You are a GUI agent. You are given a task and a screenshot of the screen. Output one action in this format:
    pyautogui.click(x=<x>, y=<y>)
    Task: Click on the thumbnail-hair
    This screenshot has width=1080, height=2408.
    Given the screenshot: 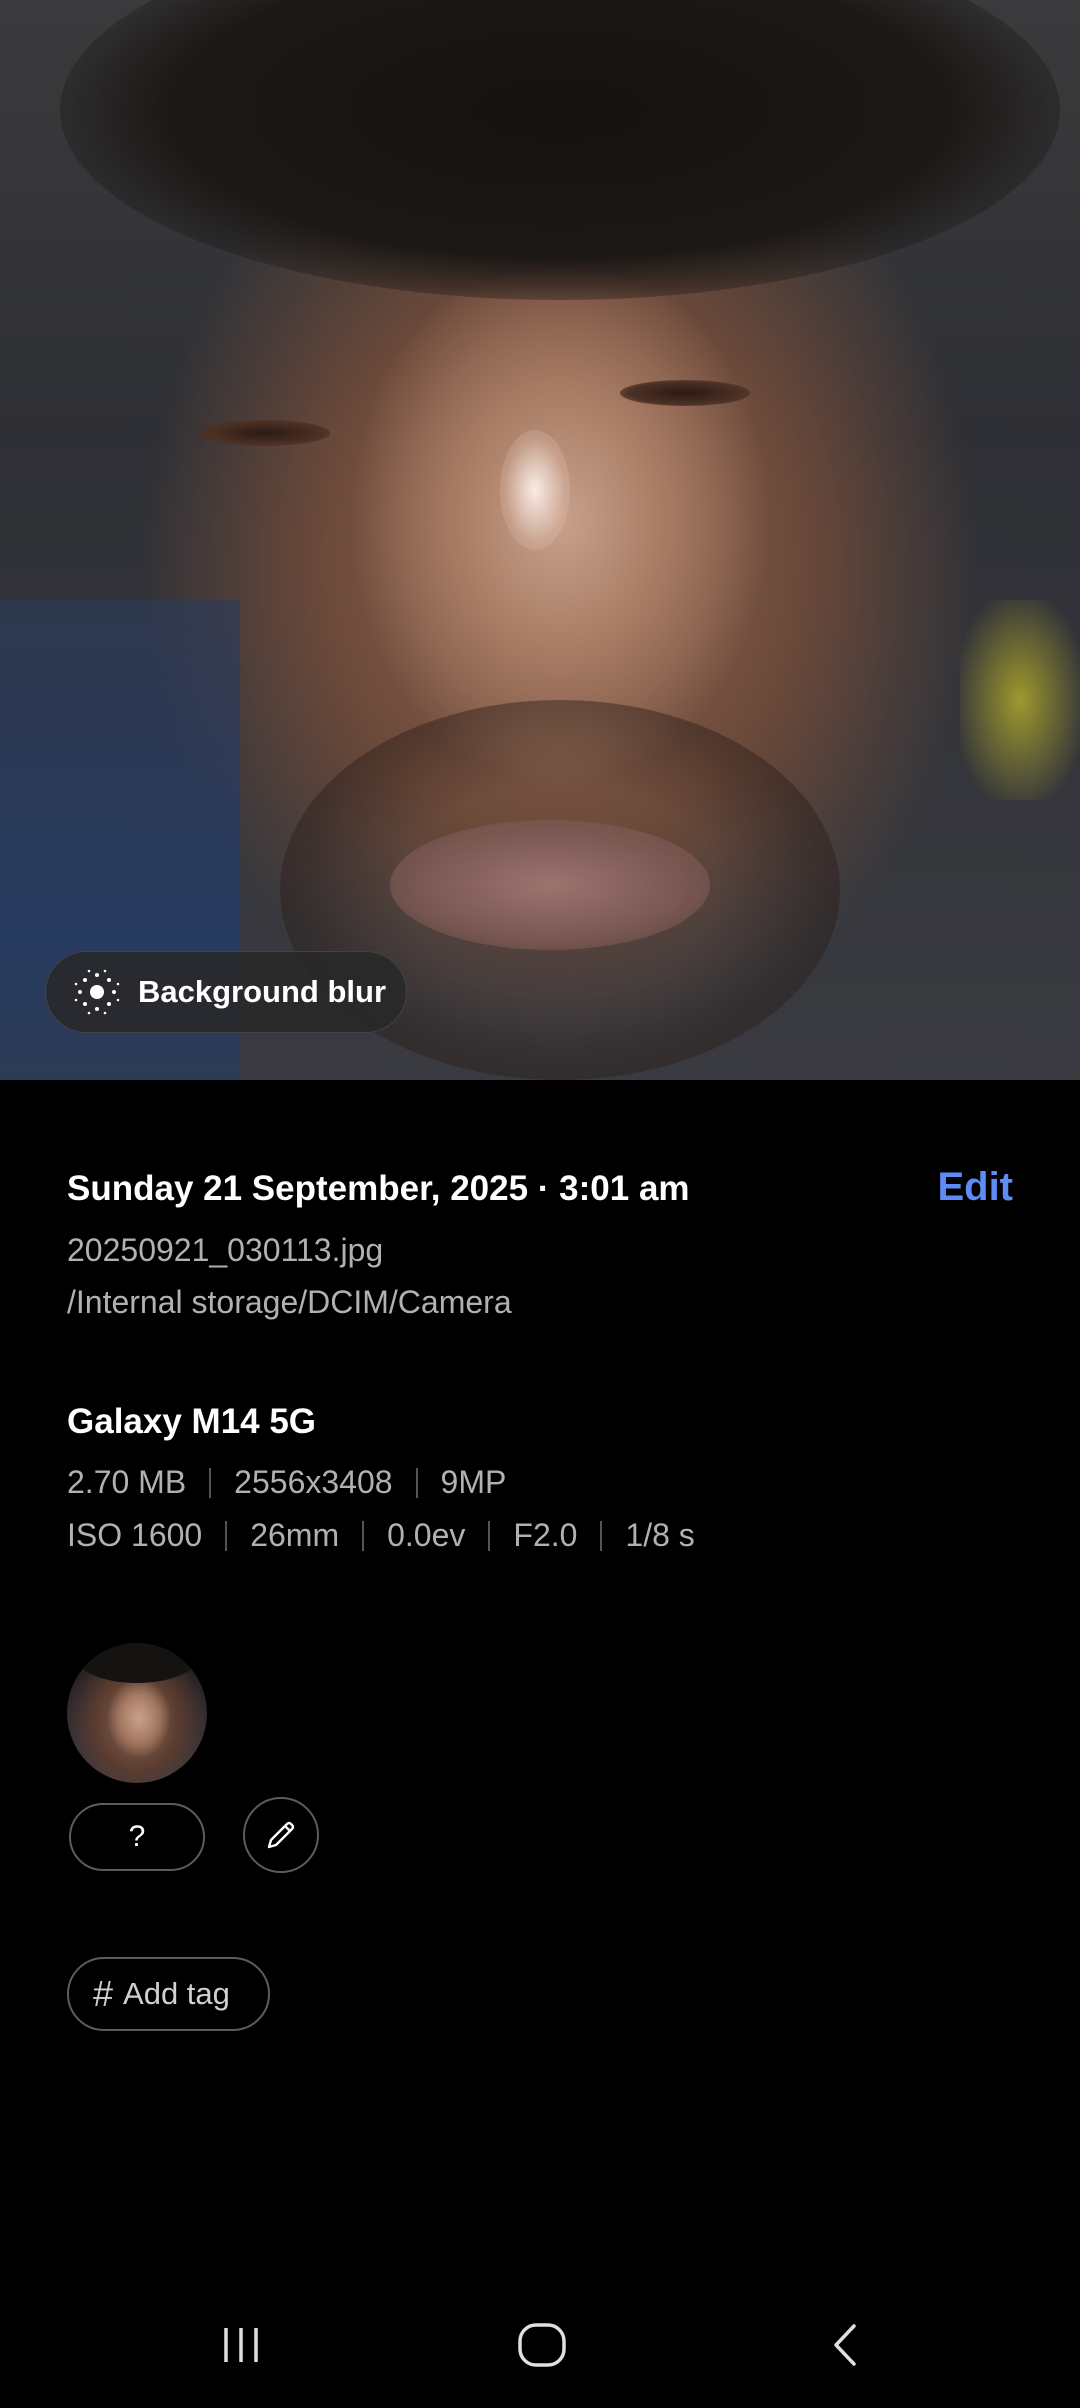 What is the action you would take?
    pyautogui.click(x=137, y=1663)
    